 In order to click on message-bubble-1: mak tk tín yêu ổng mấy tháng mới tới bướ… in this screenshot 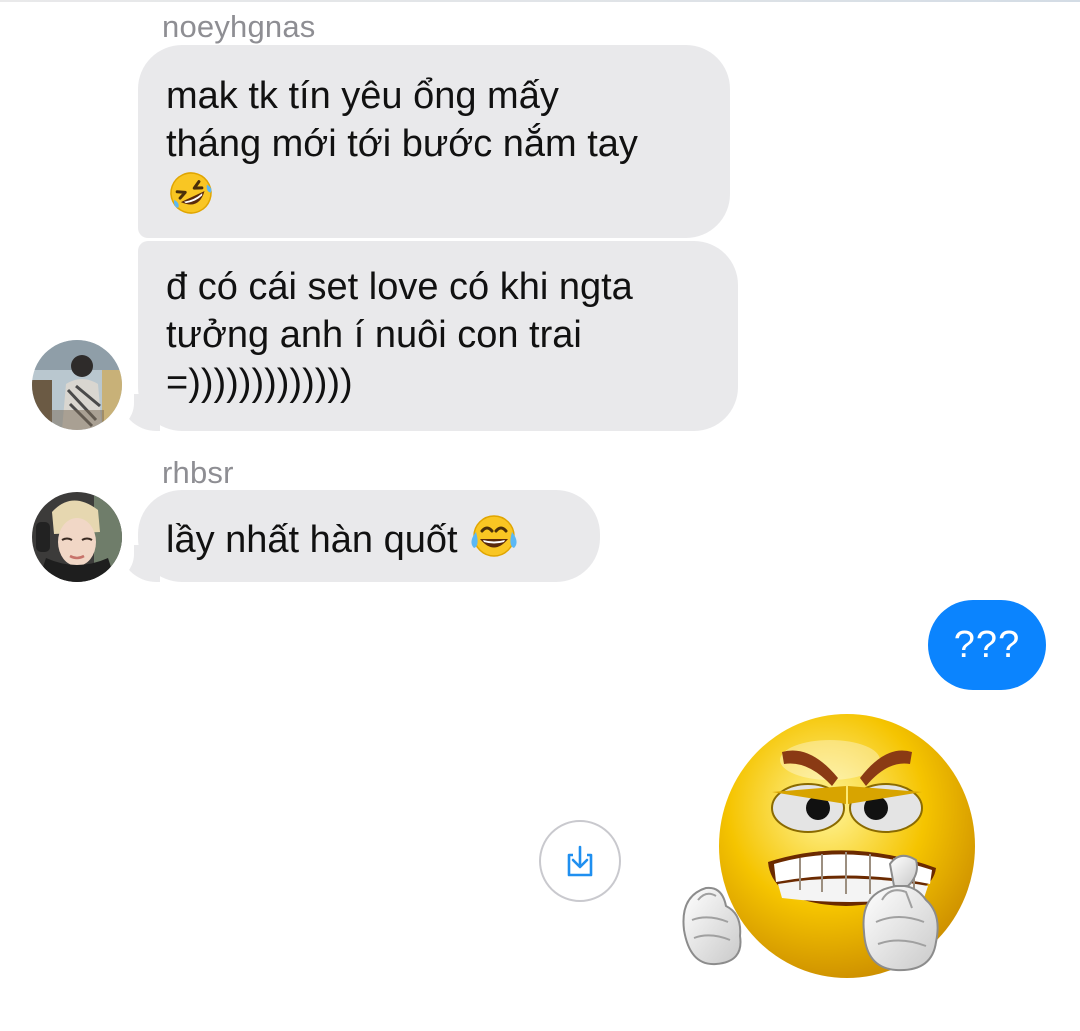, I will do `click(434, 141)`.